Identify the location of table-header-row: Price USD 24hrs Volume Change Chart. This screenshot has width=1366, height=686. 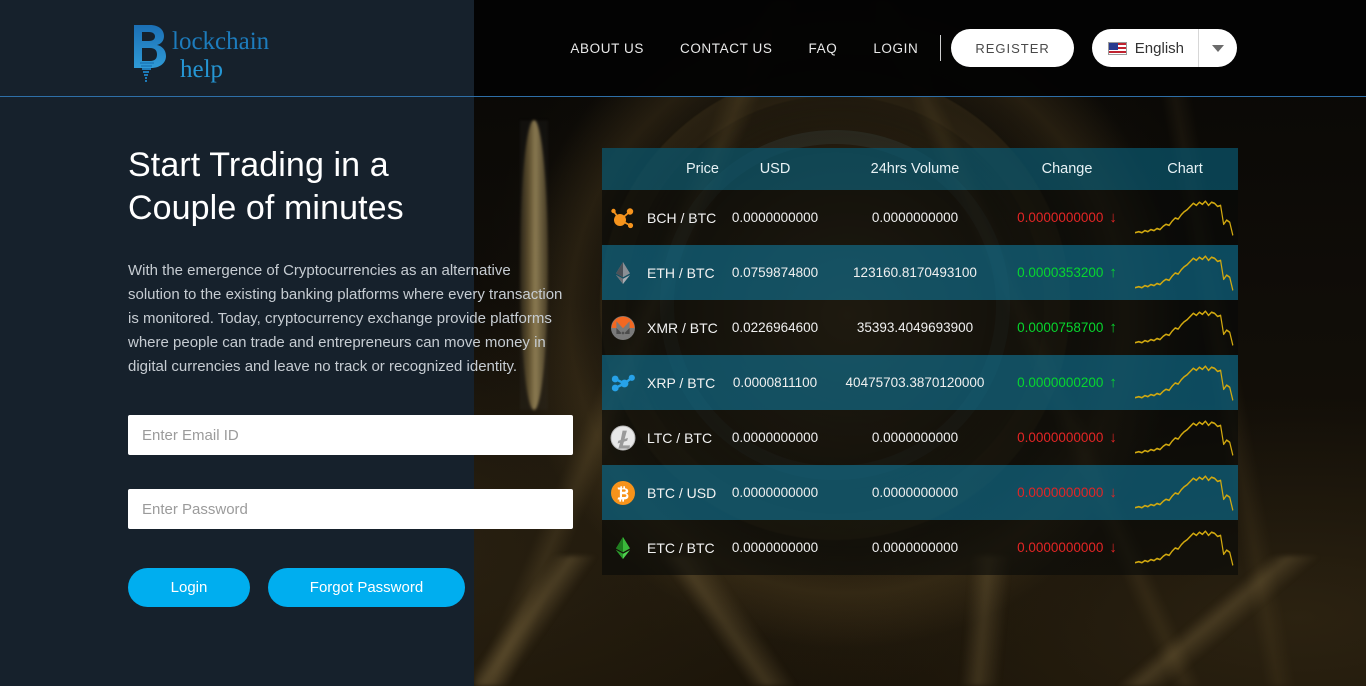
(920, 169).